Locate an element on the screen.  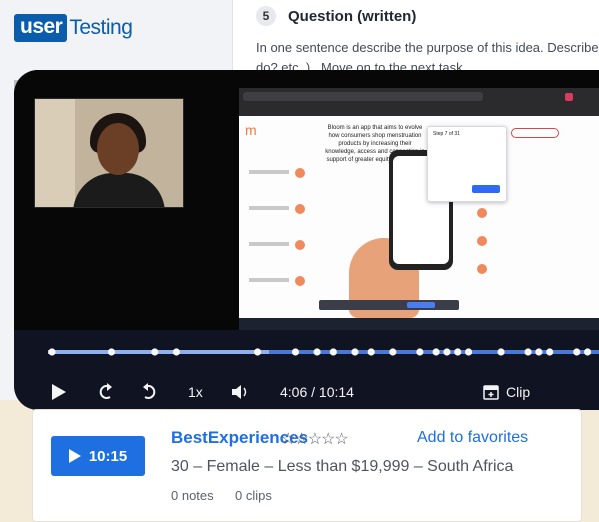
time-readout: 4:06 / 10:14 is located at coordinates (317, 392).